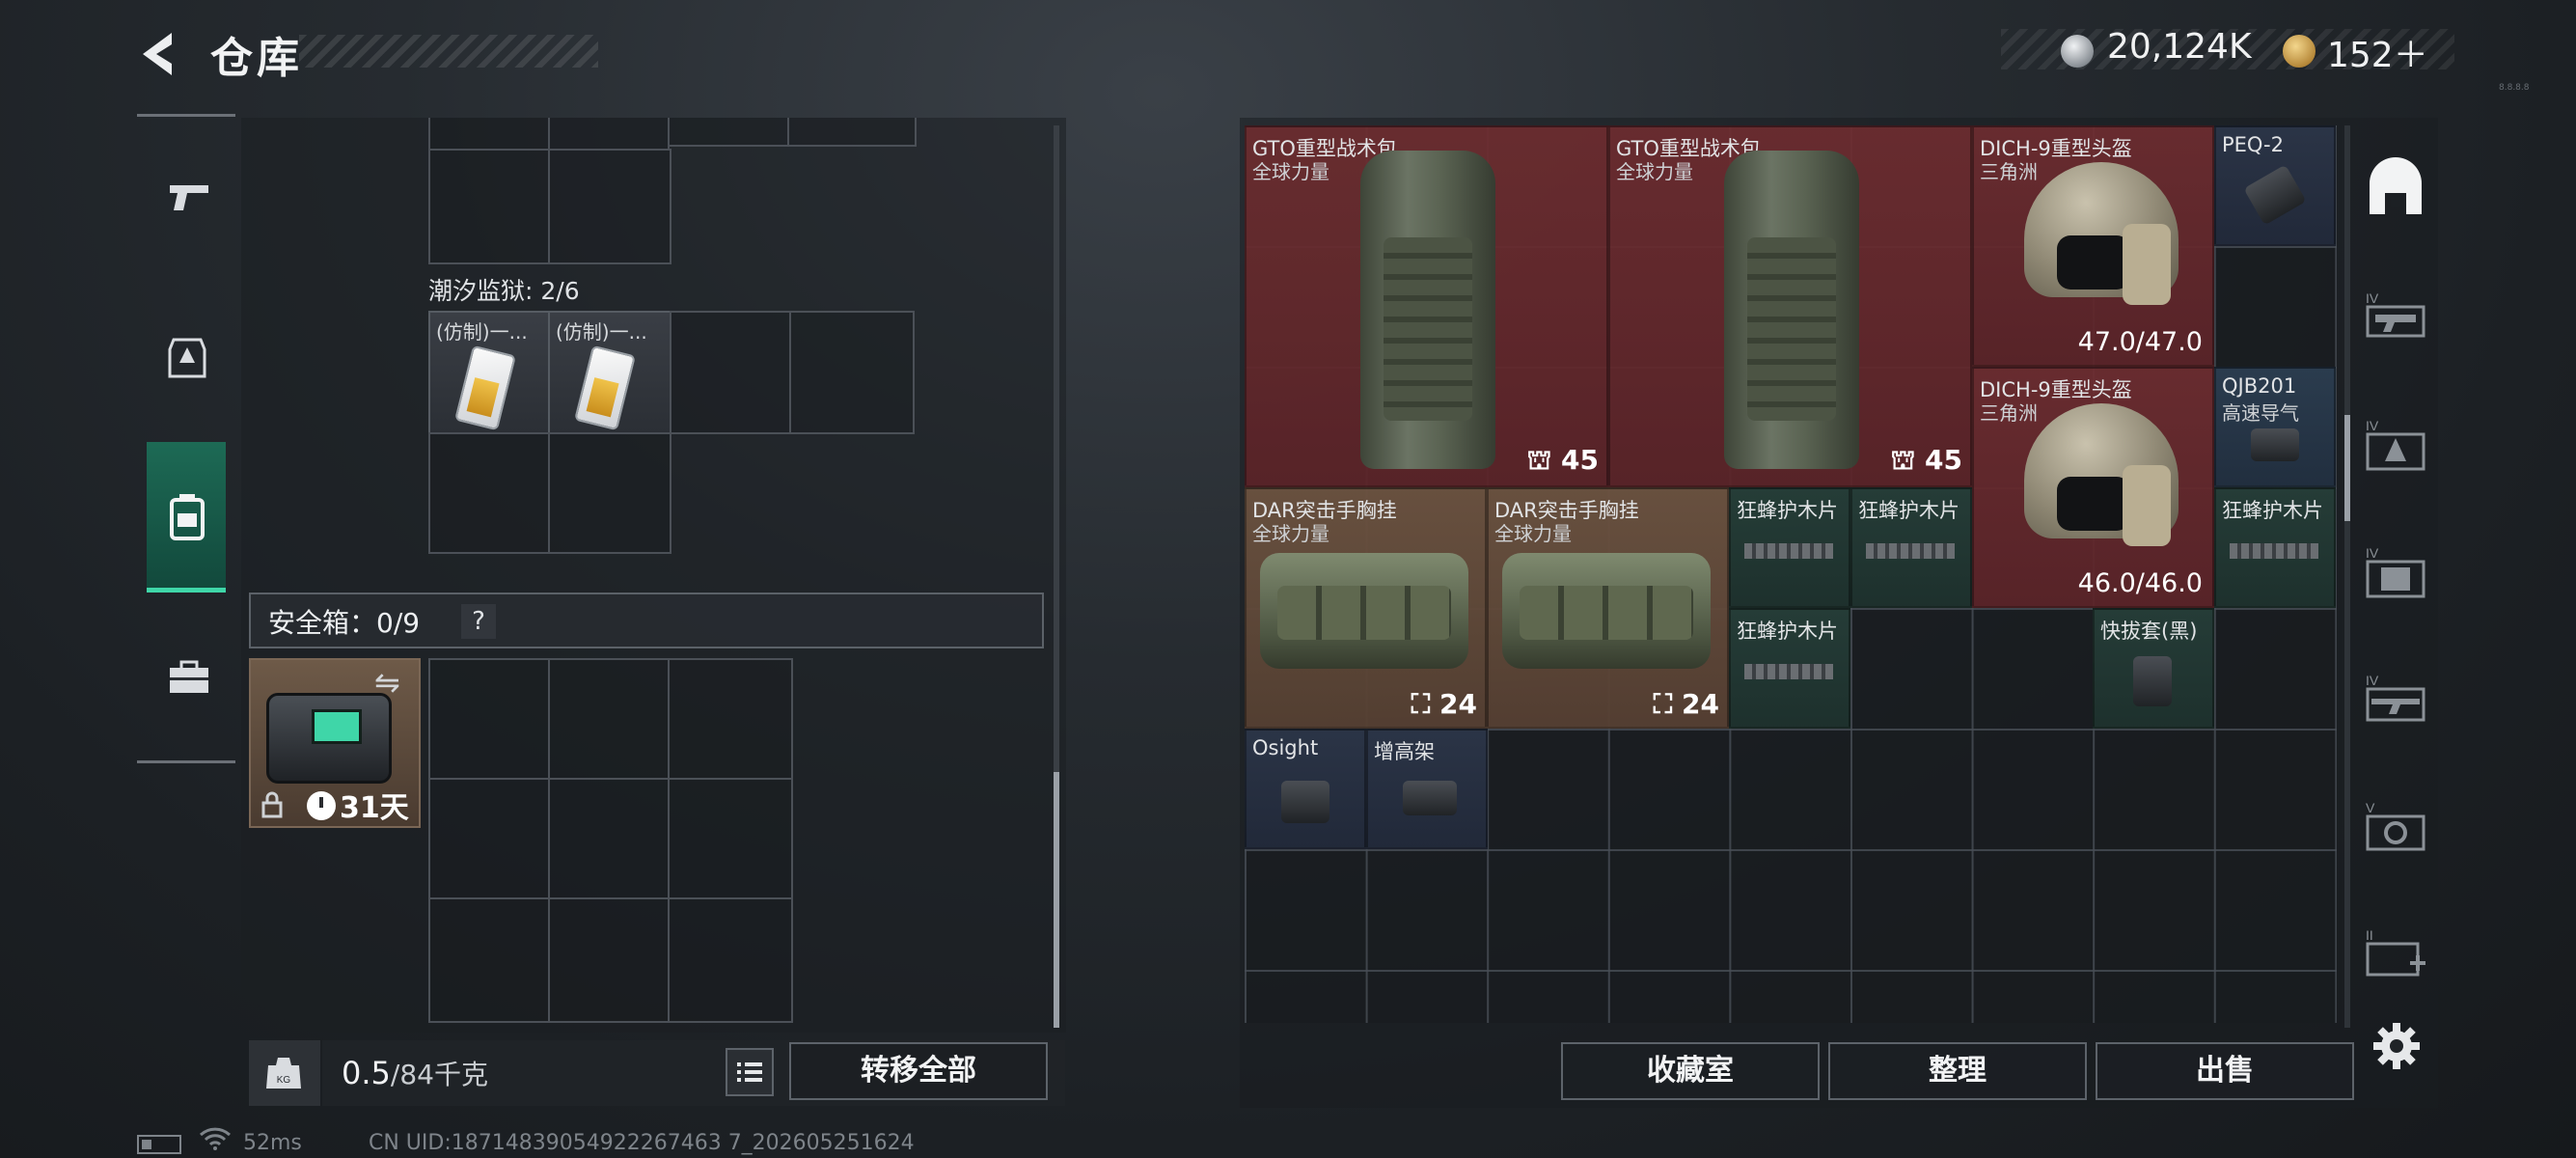 This screenshot has height=1158, width=2576. I want to click on side-tab-rigs: IV, so click(2395, 570).